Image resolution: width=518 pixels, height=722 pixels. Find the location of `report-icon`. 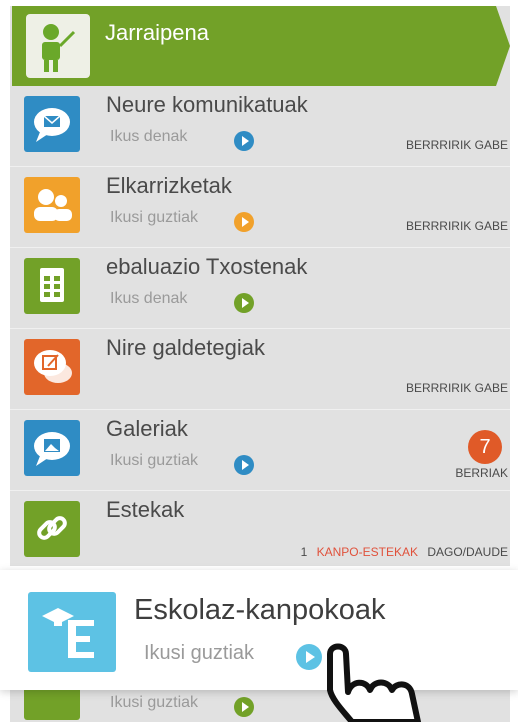

report-icon is located at coordinates (52, 286).